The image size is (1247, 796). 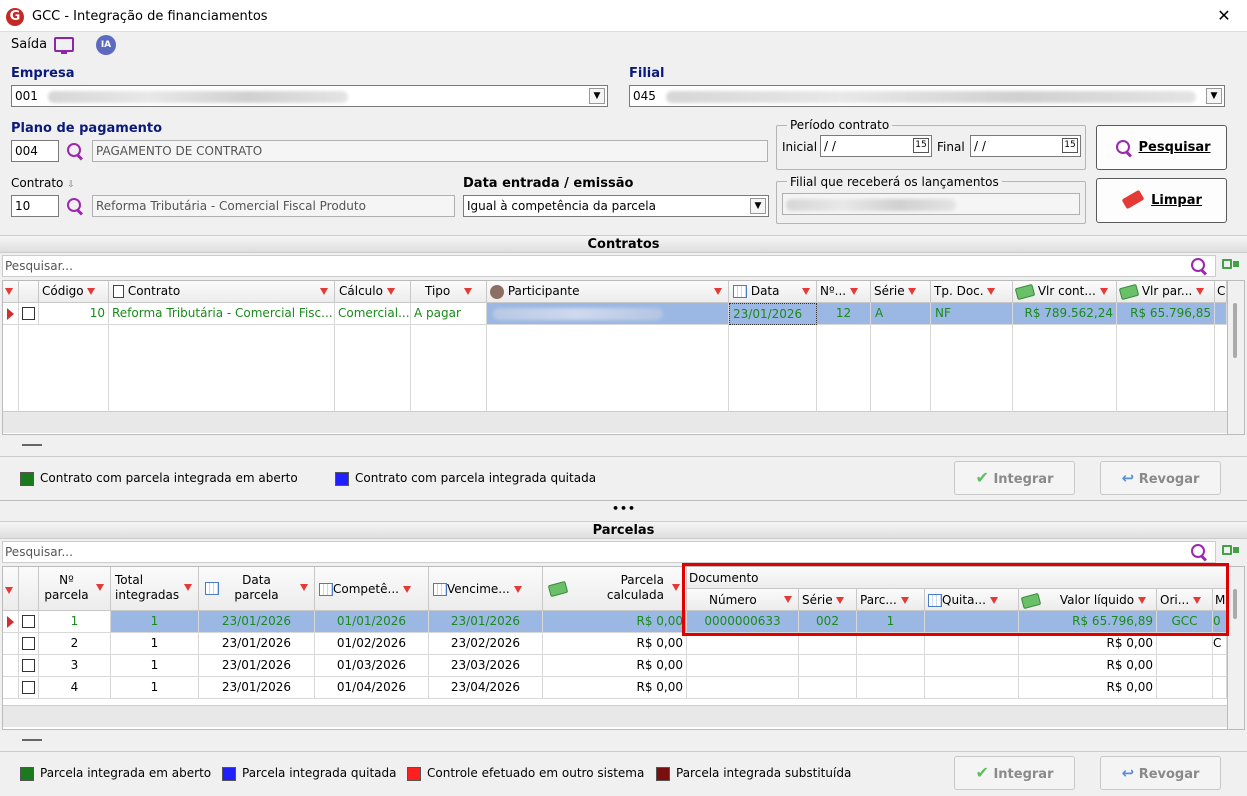 What do you see at coordinates (1161, 200) in the screenshot?
I see `limpar-button: Limpar` at bounding box center [1161, 200].